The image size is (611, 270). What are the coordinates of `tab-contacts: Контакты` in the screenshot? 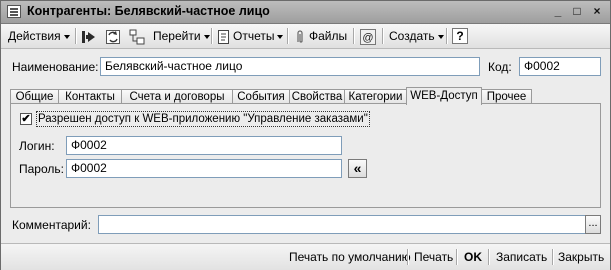 It's located at (90, 96).